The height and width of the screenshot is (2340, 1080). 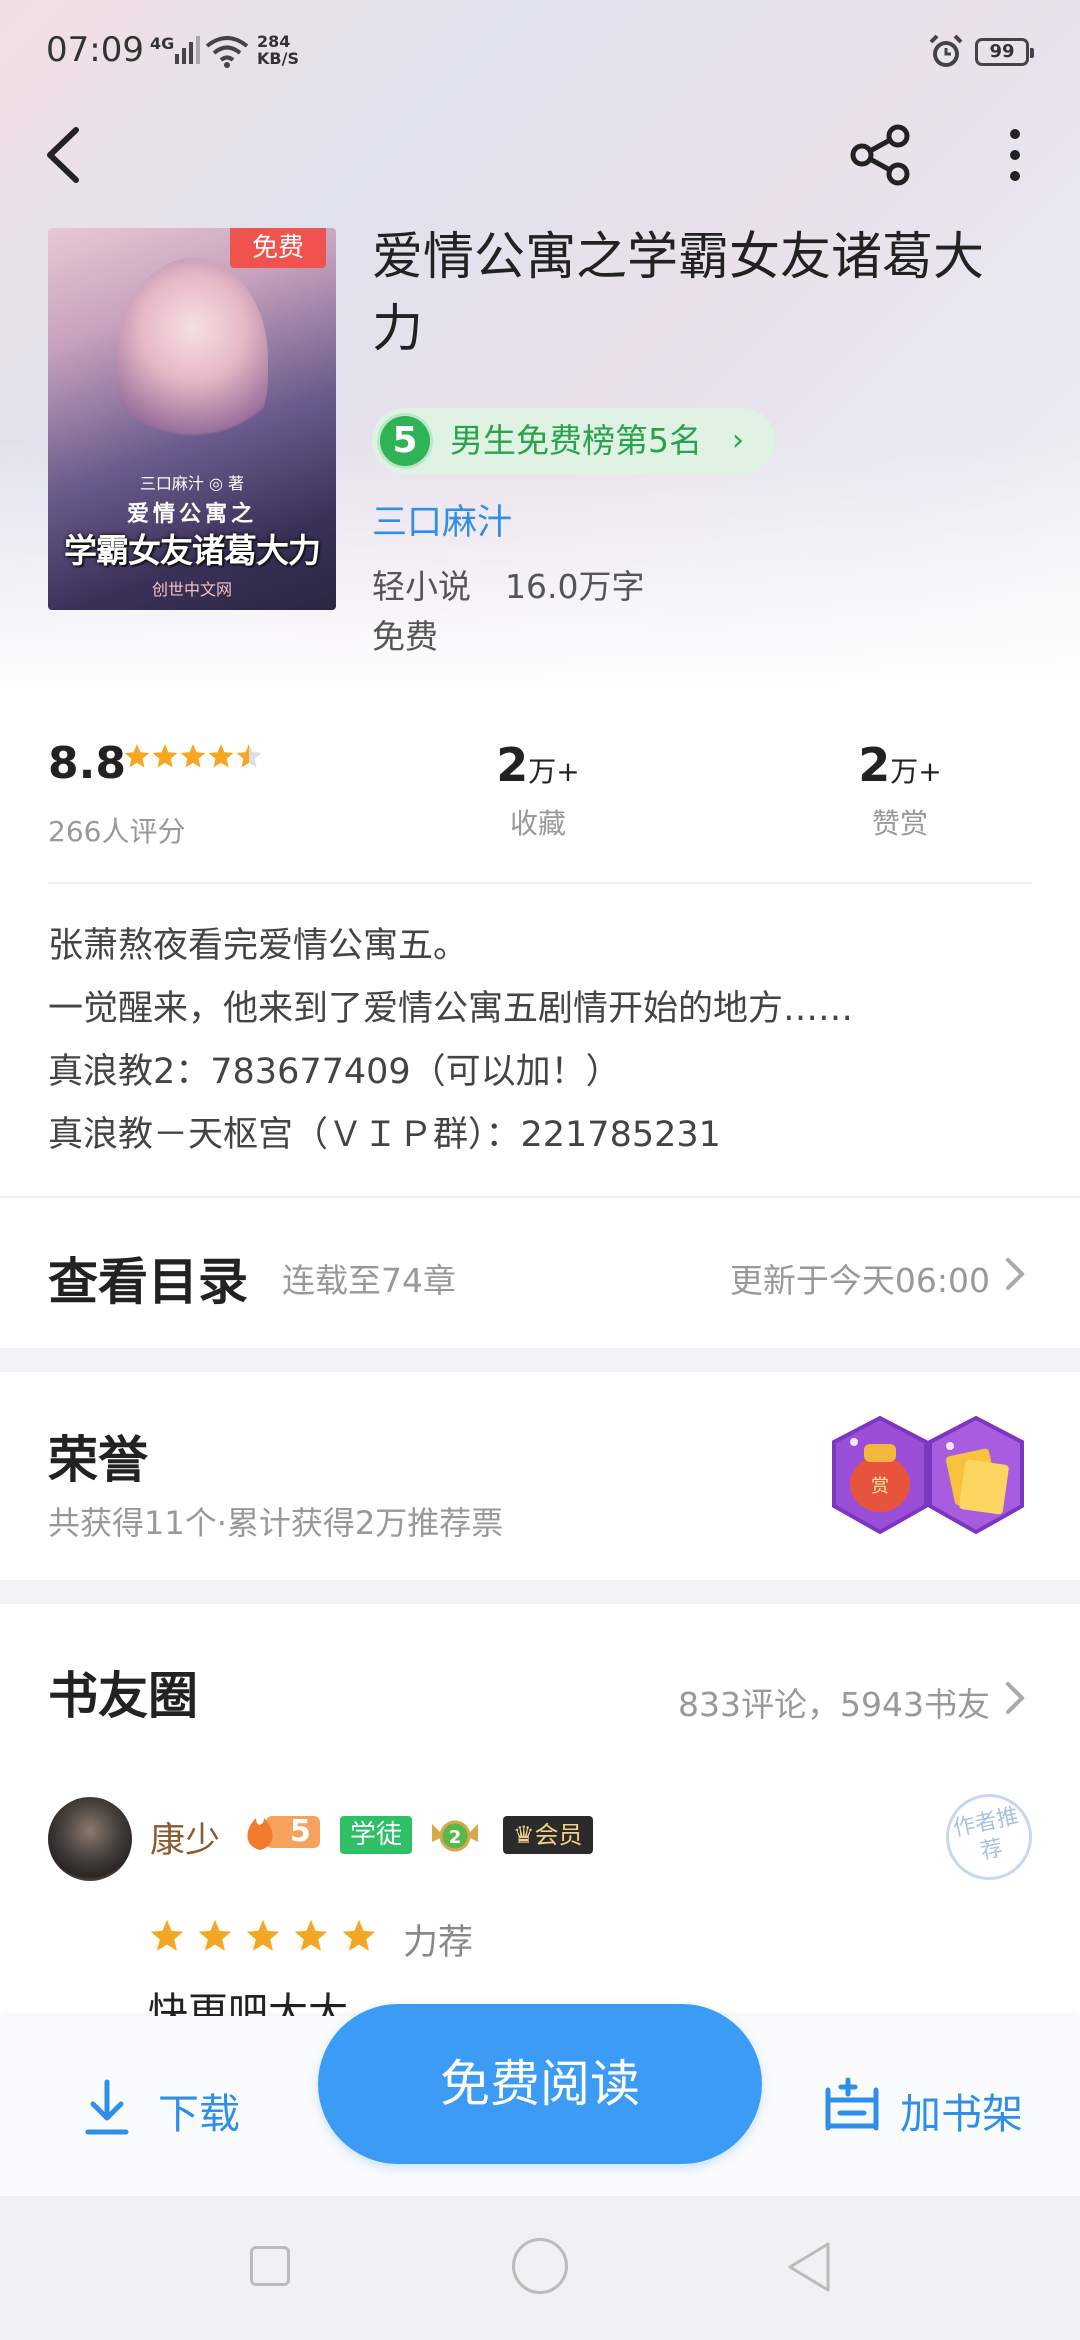 What do you see at coordinates (558, 1835) in the screenshot?
I see `vip-label: 会员` at bounding box center [558, 1835].